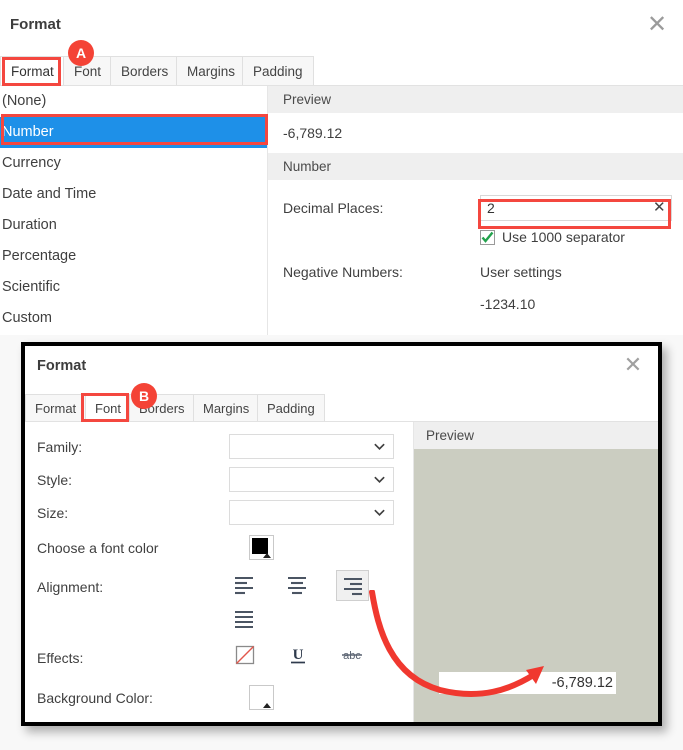  What do you see at coordinates (352, 585) in the screenshot?
I see `align-right-icon` at bounding box center [352, 585].